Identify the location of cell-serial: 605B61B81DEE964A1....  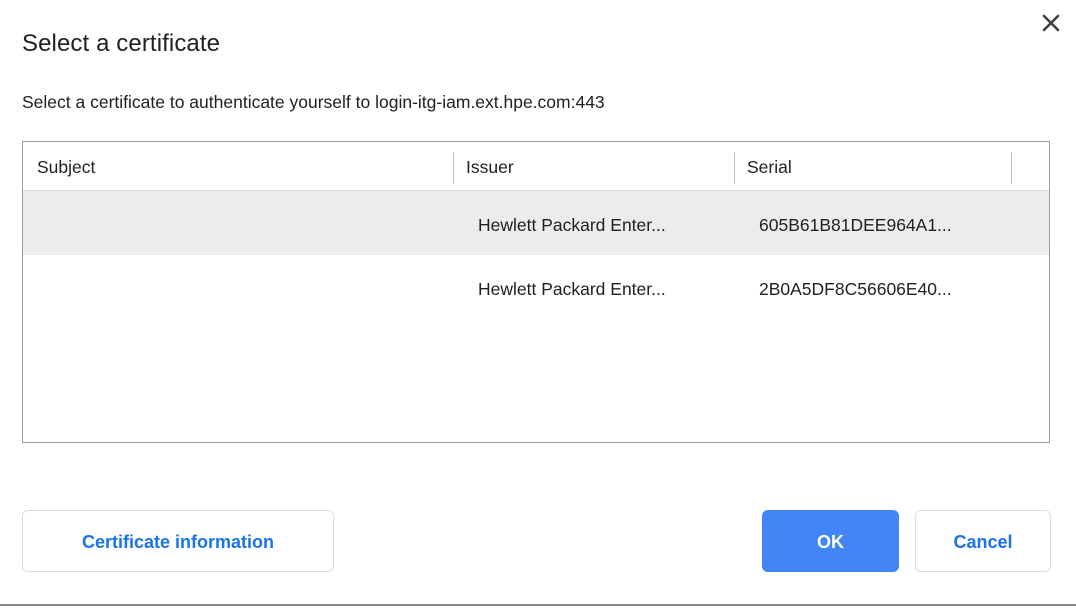
(855, 225).